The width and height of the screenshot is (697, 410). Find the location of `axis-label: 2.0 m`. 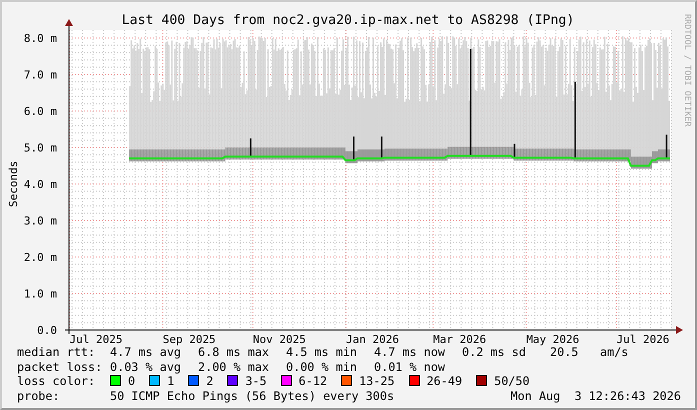

axis-label: 2.0 m is located at coordinates (40, 257).